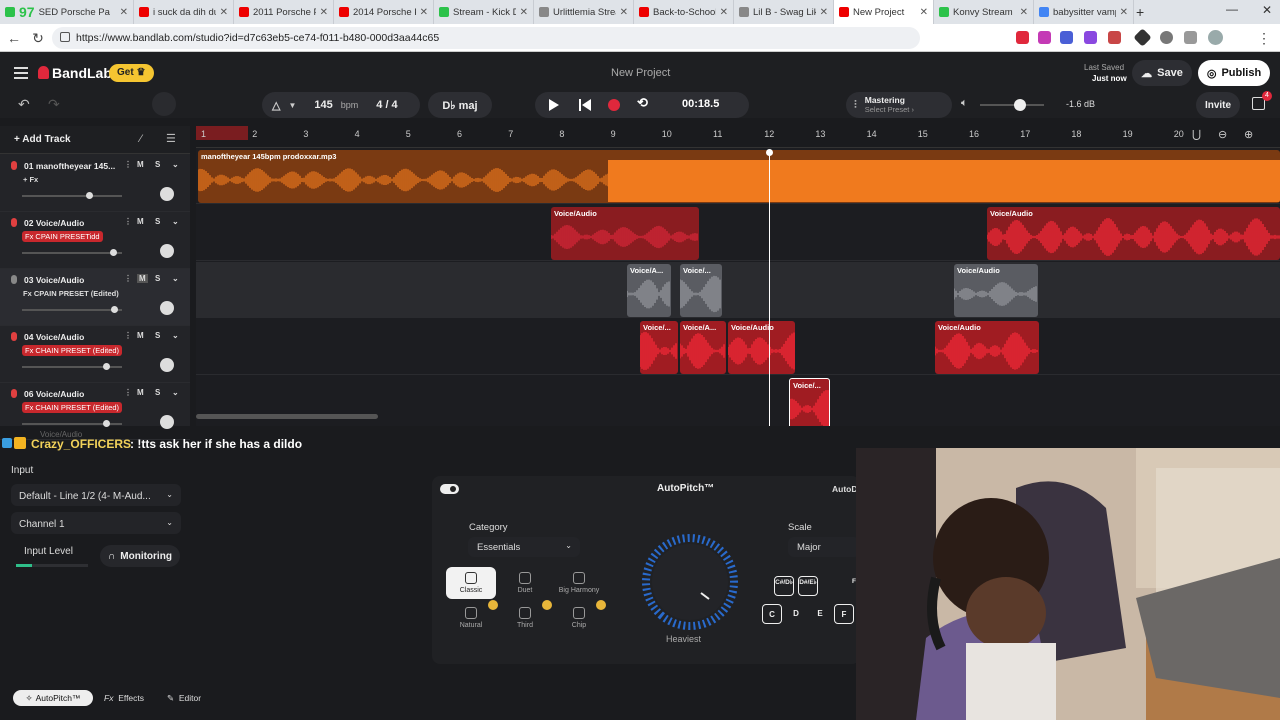 The image size is (1280, 720). I want to click on browser-tab: babysitter vamp ✕, so click(1084, 12).